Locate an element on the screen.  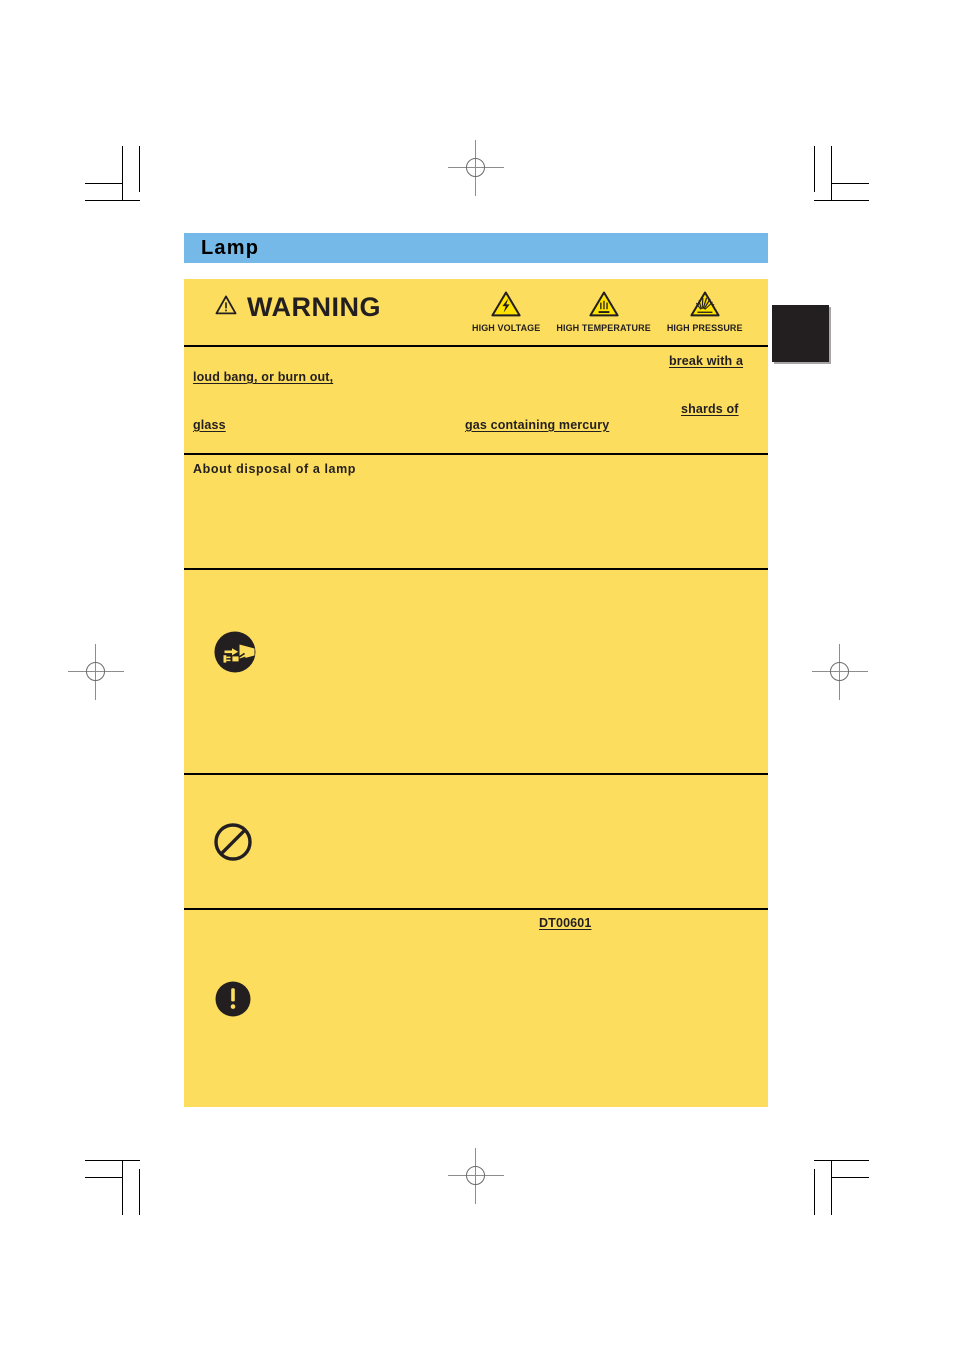
warning-triangle-icon is located at coordinates (226, 307).